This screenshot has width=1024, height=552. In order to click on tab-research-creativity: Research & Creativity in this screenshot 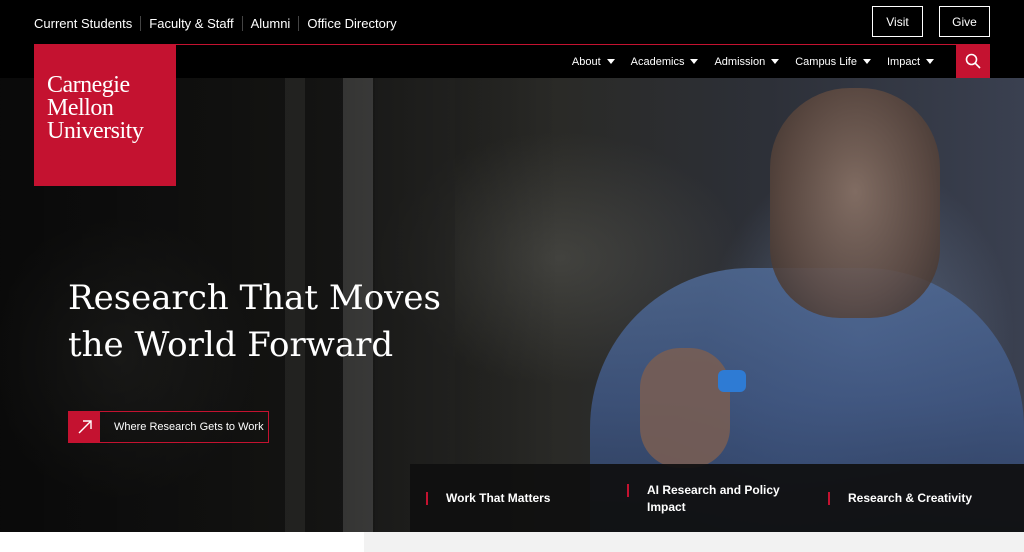, I will do `click(900, 498)`.